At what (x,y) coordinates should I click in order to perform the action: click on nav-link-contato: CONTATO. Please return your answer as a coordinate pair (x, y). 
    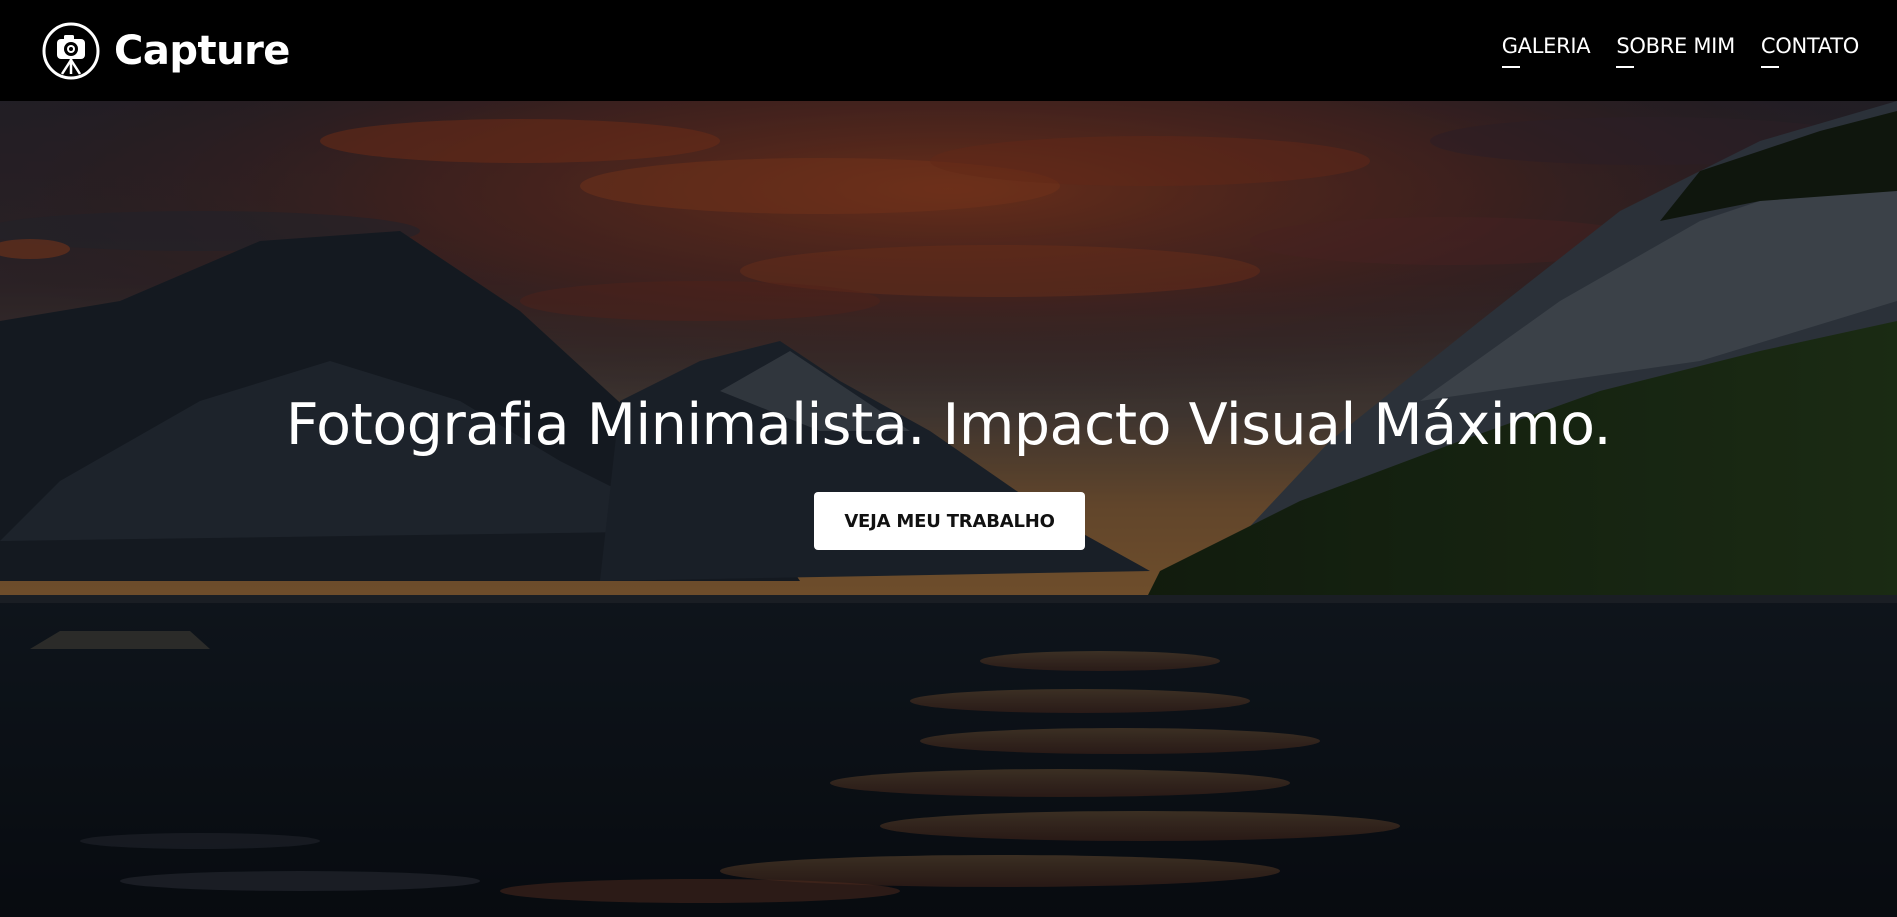
    Looking at the image, I should click on (1809, 51).